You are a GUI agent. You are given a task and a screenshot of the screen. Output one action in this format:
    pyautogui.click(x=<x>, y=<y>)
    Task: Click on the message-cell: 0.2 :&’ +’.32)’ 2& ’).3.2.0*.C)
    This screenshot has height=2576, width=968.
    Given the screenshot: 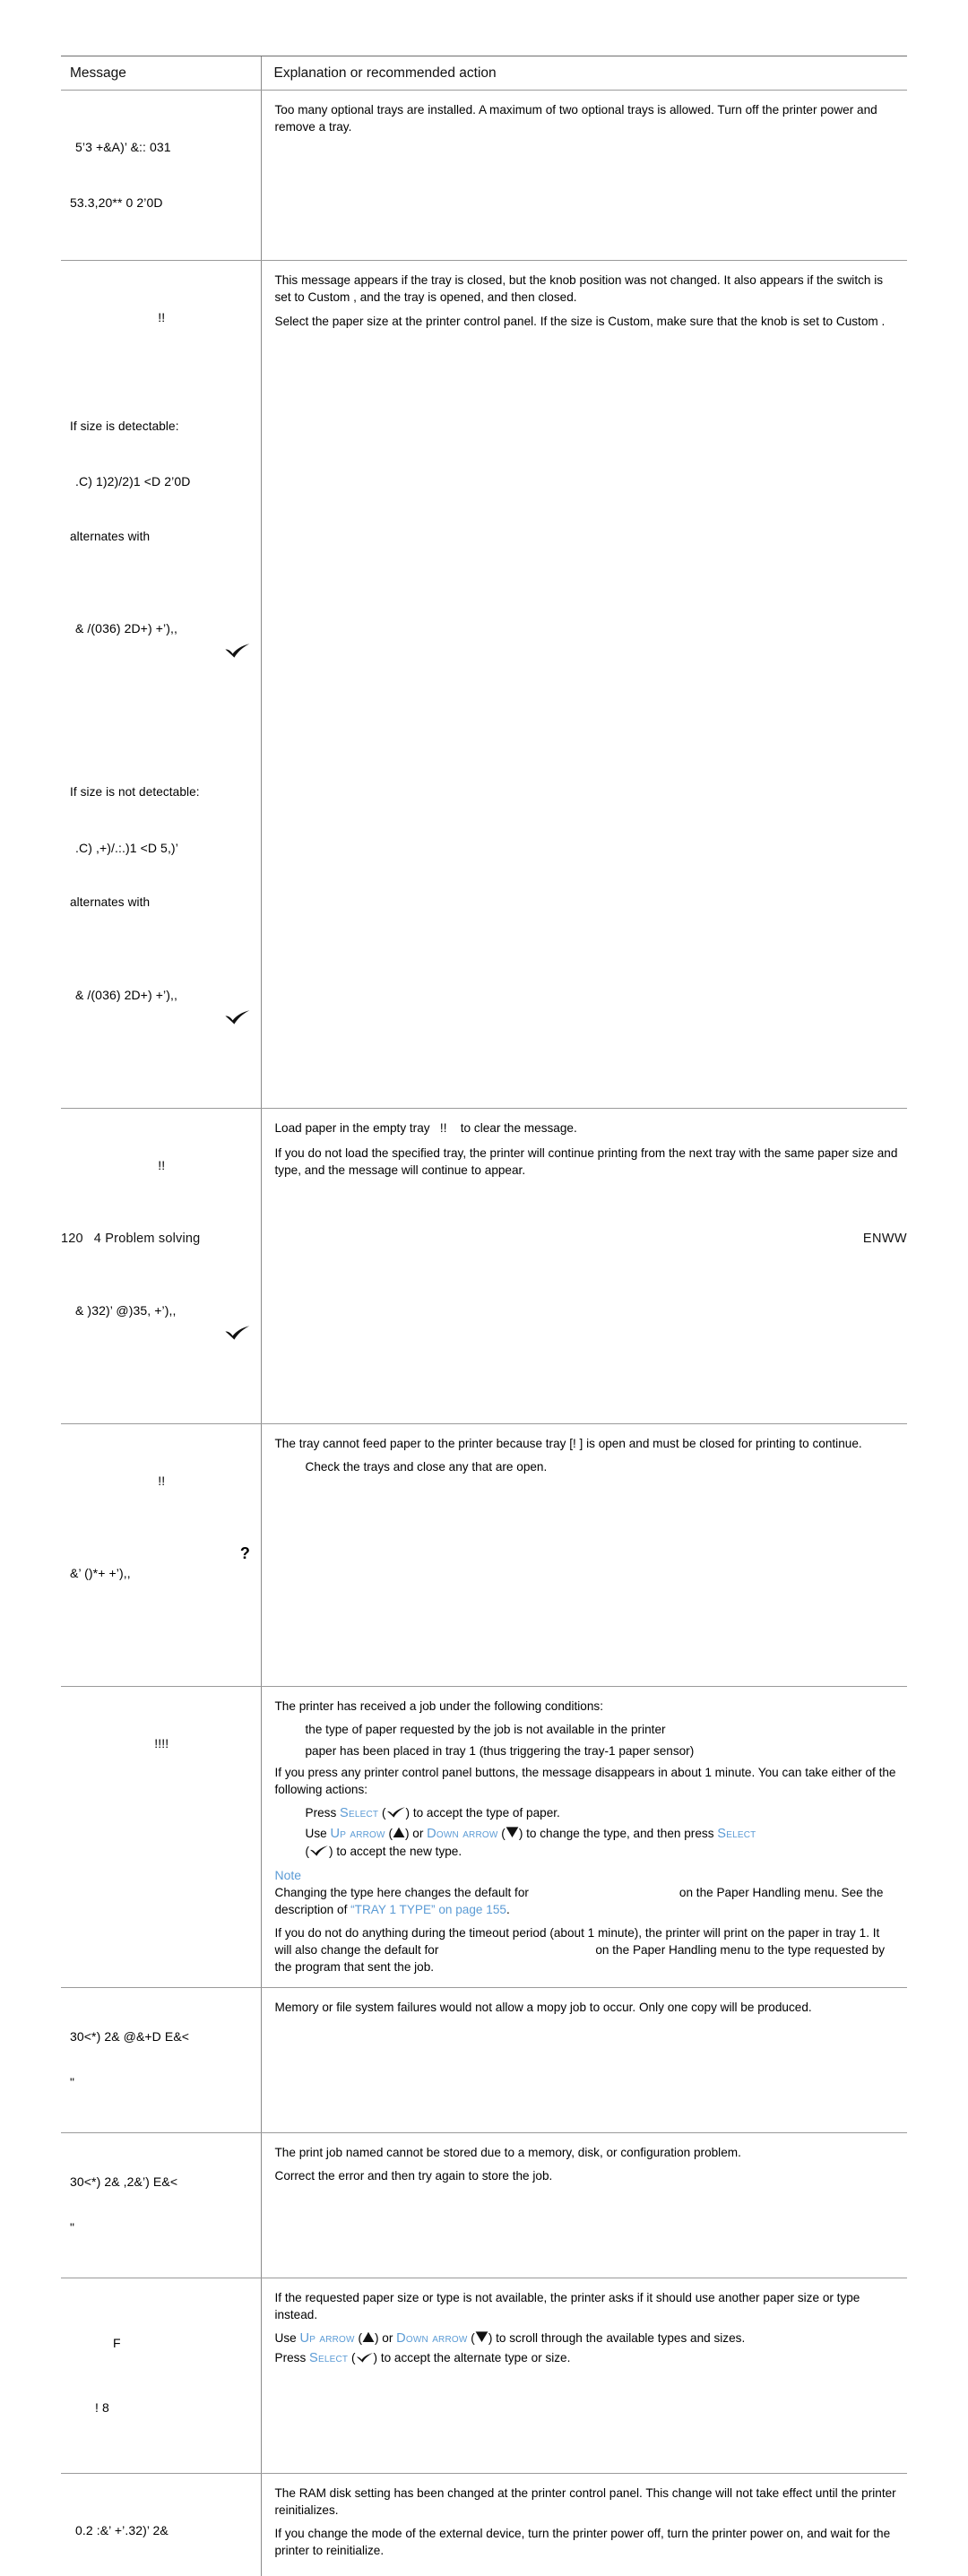 What is the action you would take?
    pyautogui.click(x=161, y=2524)
    